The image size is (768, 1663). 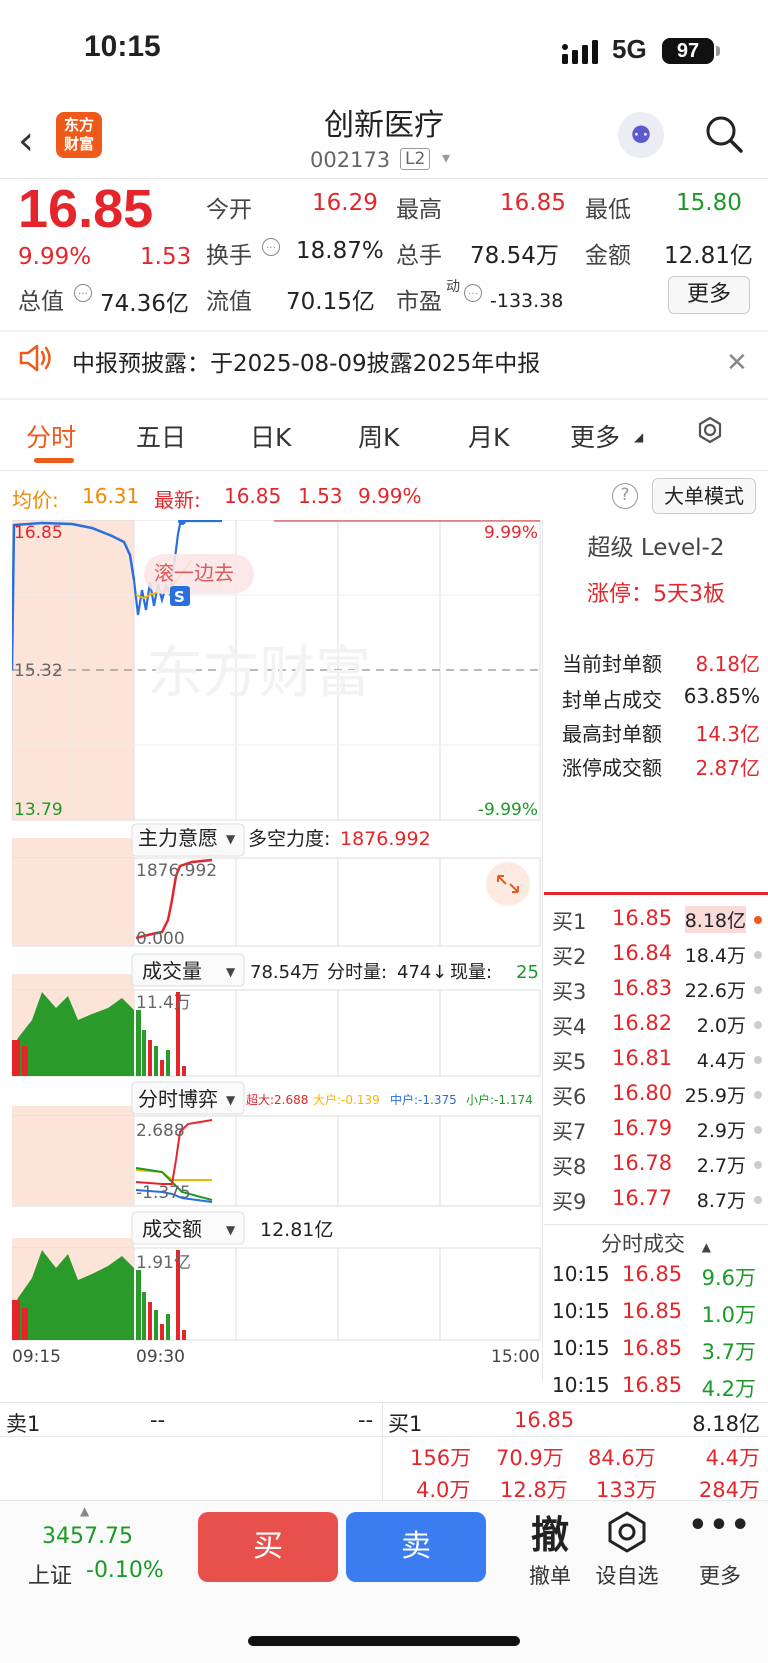 I want to click on change-amount: 1.53, so click(x=166, y=257).